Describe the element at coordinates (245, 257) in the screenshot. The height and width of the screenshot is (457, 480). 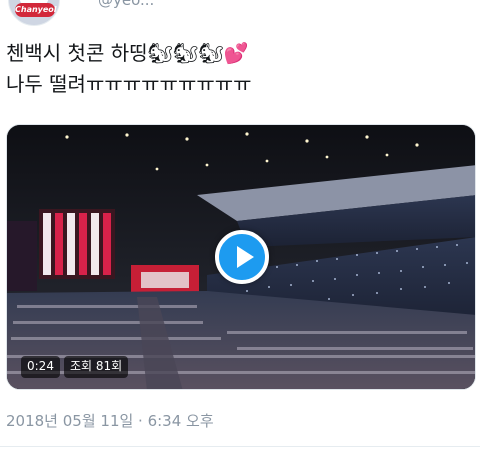
I see `play-icon` at that location.